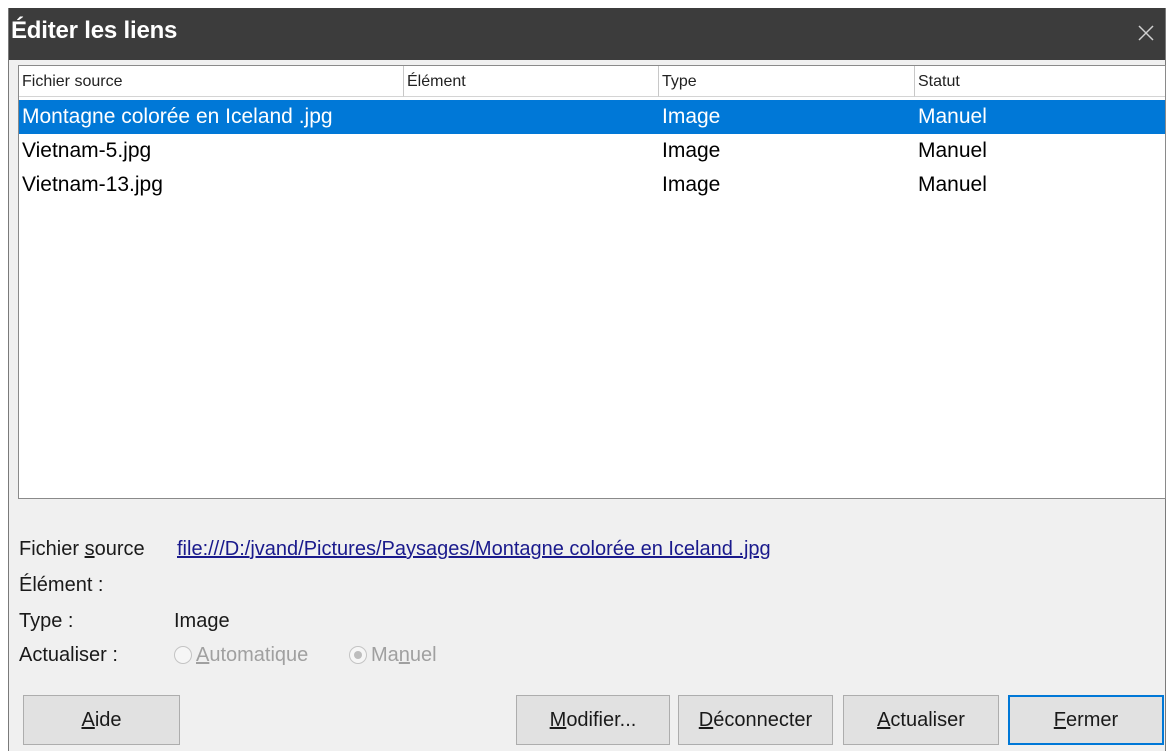 Image resolution: width=1172 pixels, height=751 pixels. I want to click on automatic-radio, so click(183, 655).